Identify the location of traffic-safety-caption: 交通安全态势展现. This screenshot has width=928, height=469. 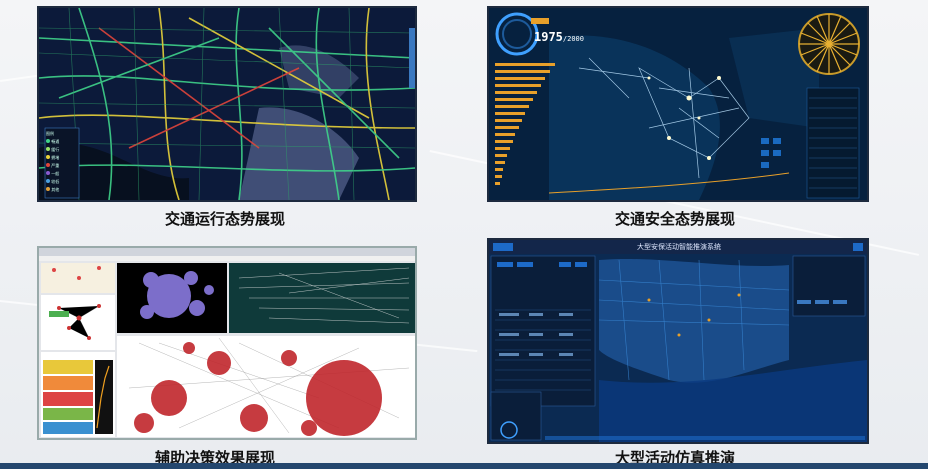
(674, 219).